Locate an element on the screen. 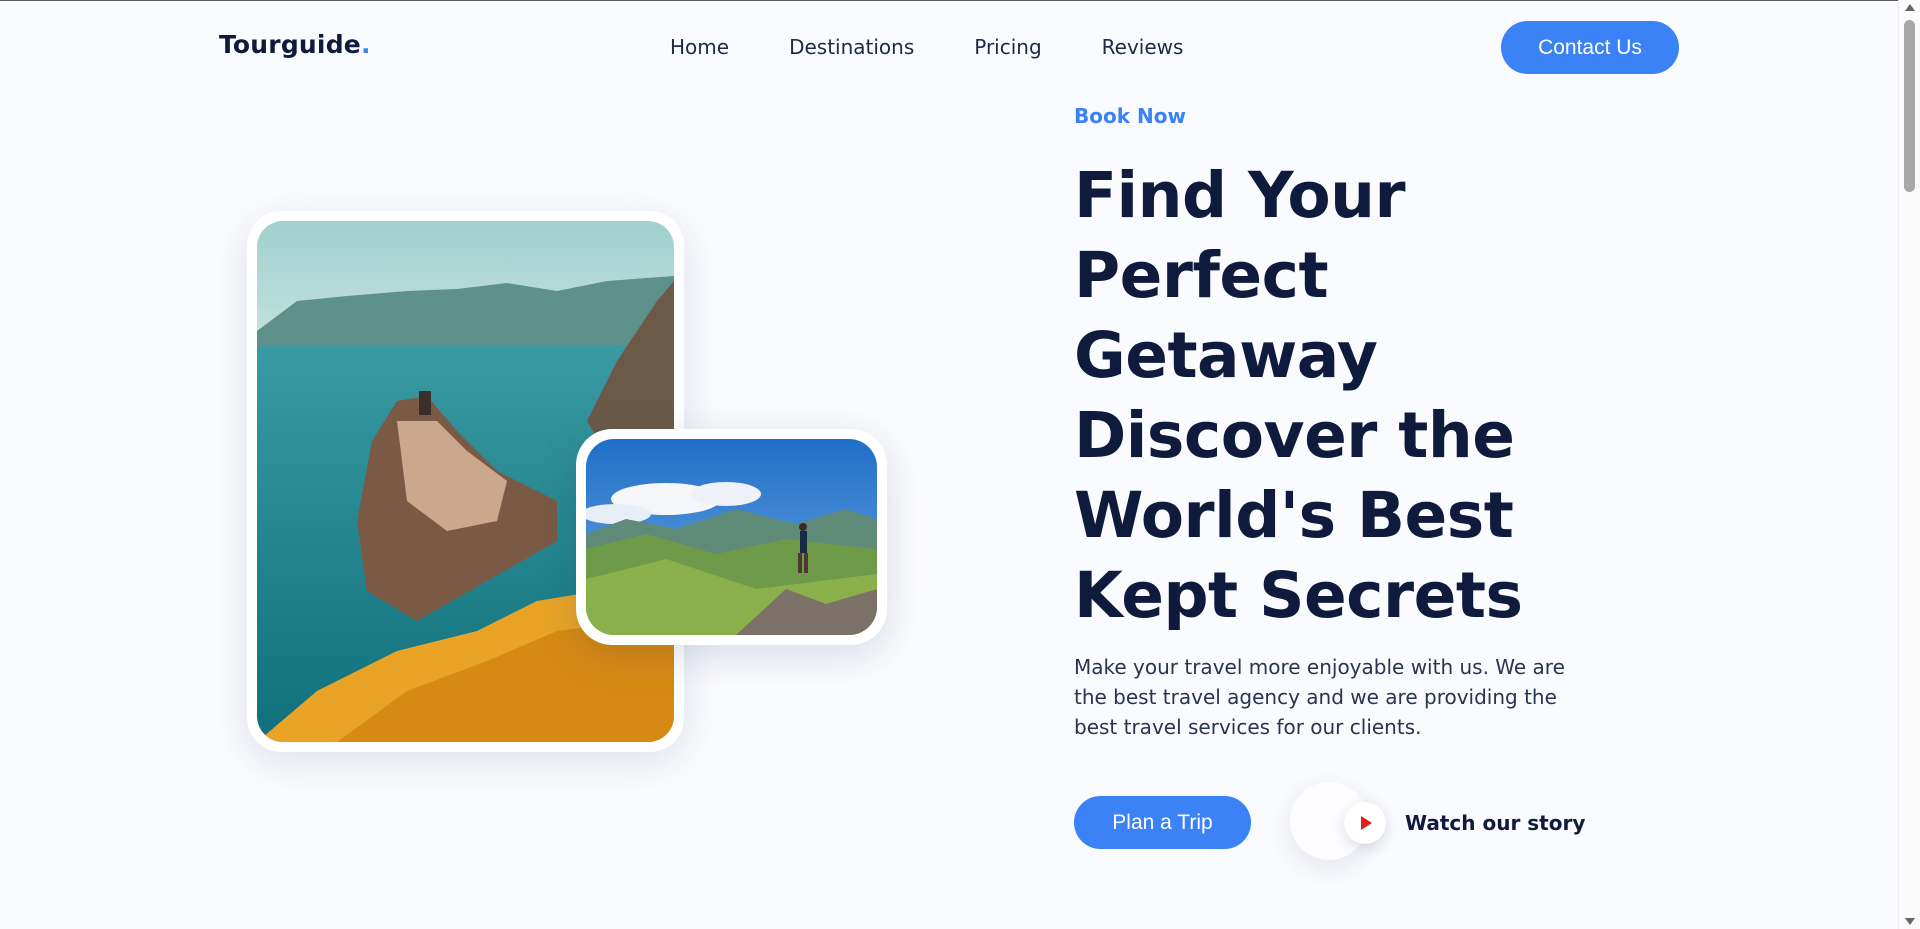  headline-line: Perfect is located at coordinates (1201, 275).